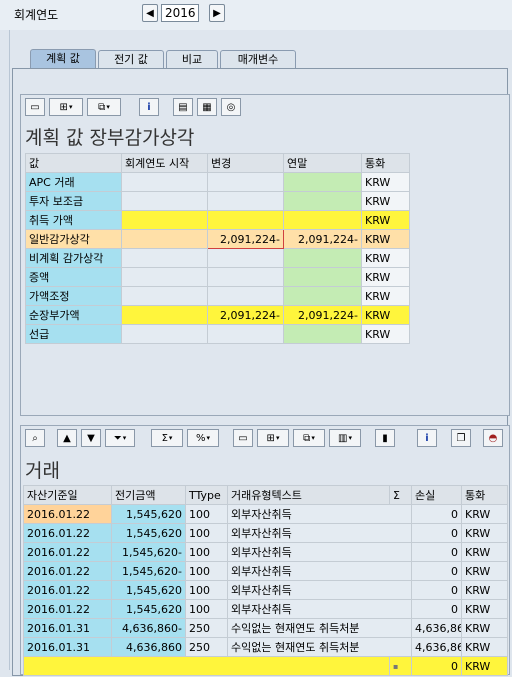  Describe the element at coordinates (67, 438) in the screenshot. I see `sort-ascending-button: ▲` at that location.